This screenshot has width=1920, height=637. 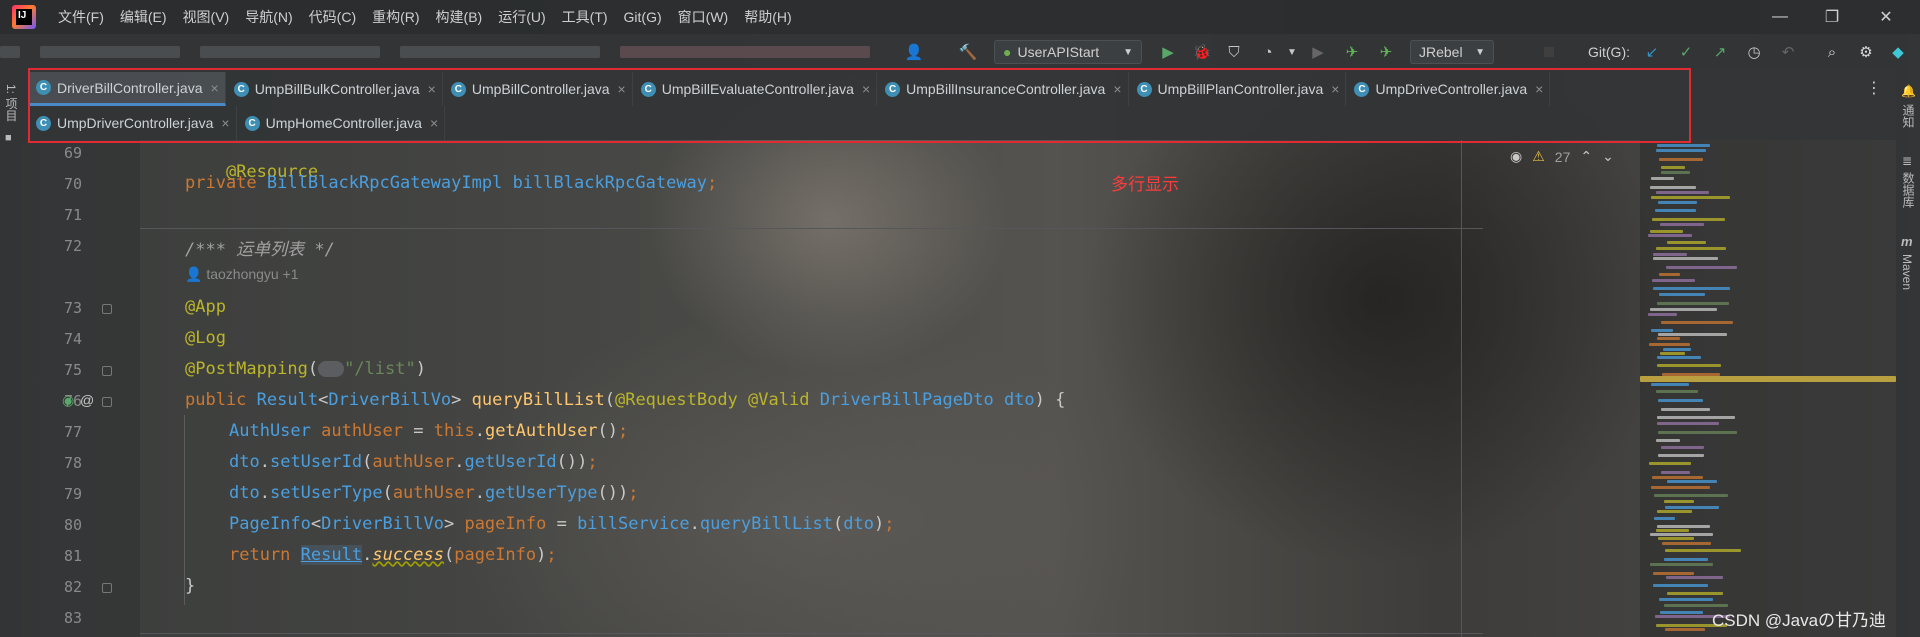 What do you see at coordinates (81, 17) in the screenshot?
I see `menu-file: 文件(F)` at bounding box center [81, 17].